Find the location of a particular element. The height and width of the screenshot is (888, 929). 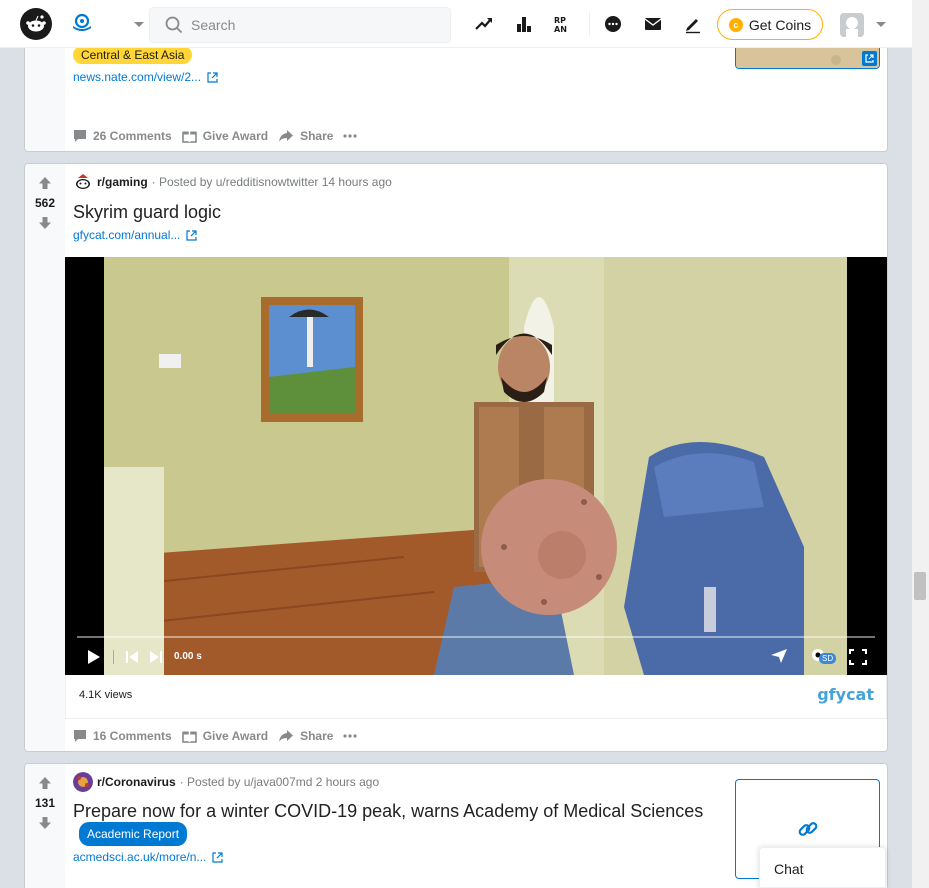

post-actions: 26 Comments Give Award Share is located at coordinates (223, 135).